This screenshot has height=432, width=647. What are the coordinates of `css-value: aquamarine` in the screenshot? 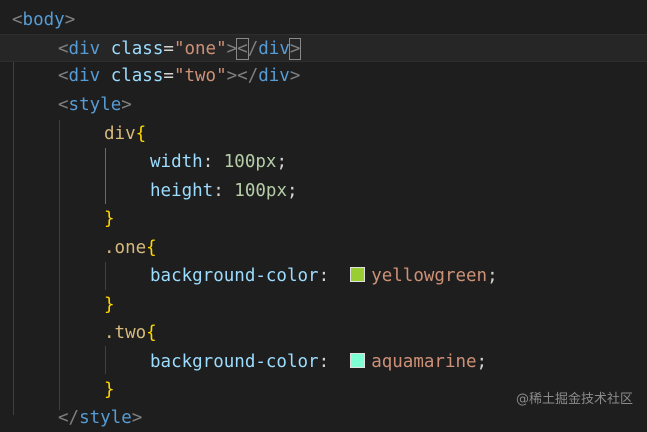 It's located at (424, 362).